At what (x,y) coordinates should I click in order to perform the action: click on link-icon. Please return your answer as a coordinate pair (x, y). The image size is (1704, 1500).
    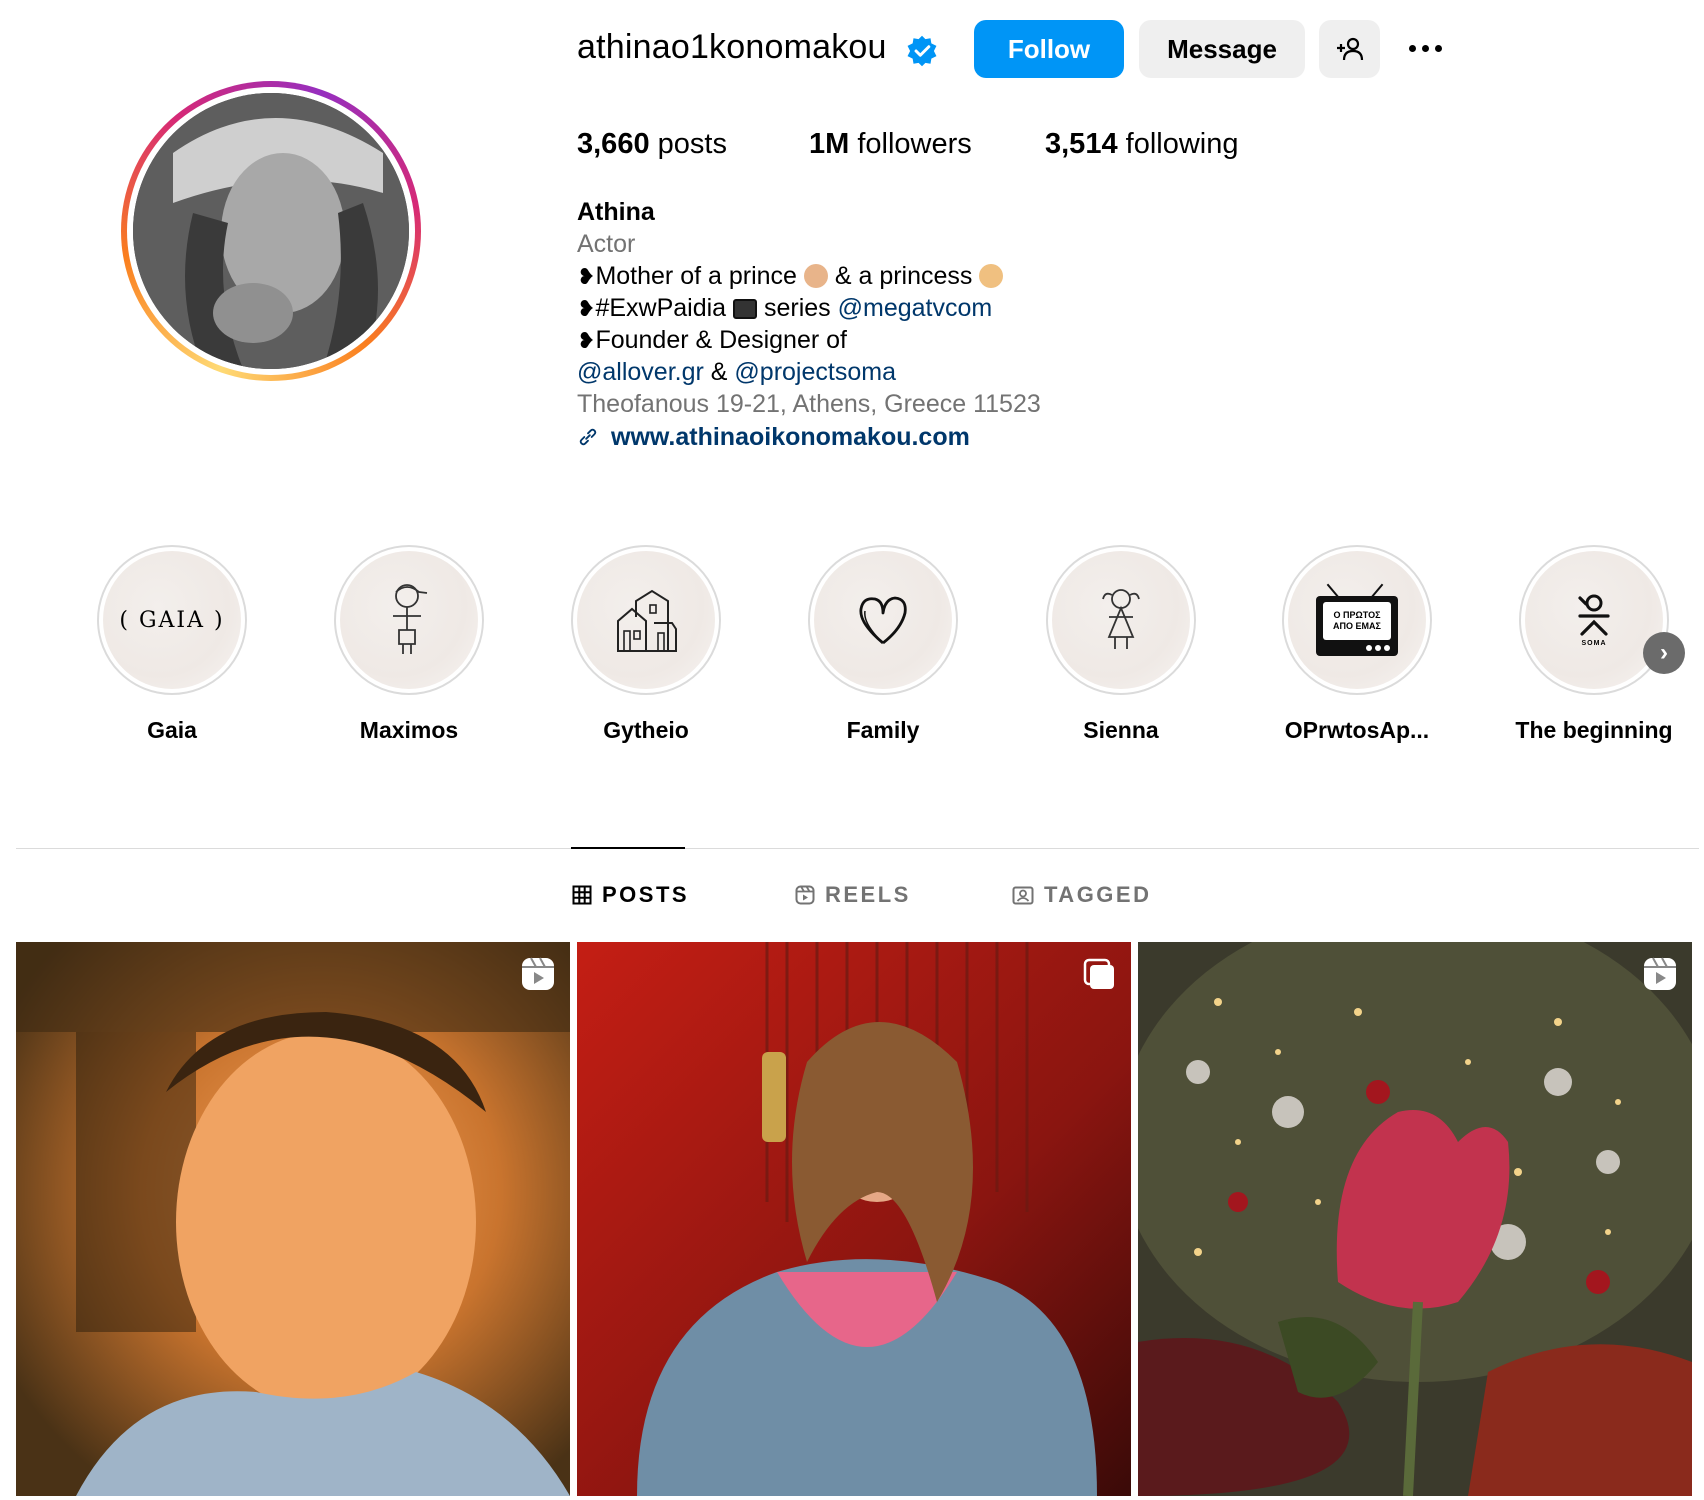
    Looking at the image, I should click on (588, 437).